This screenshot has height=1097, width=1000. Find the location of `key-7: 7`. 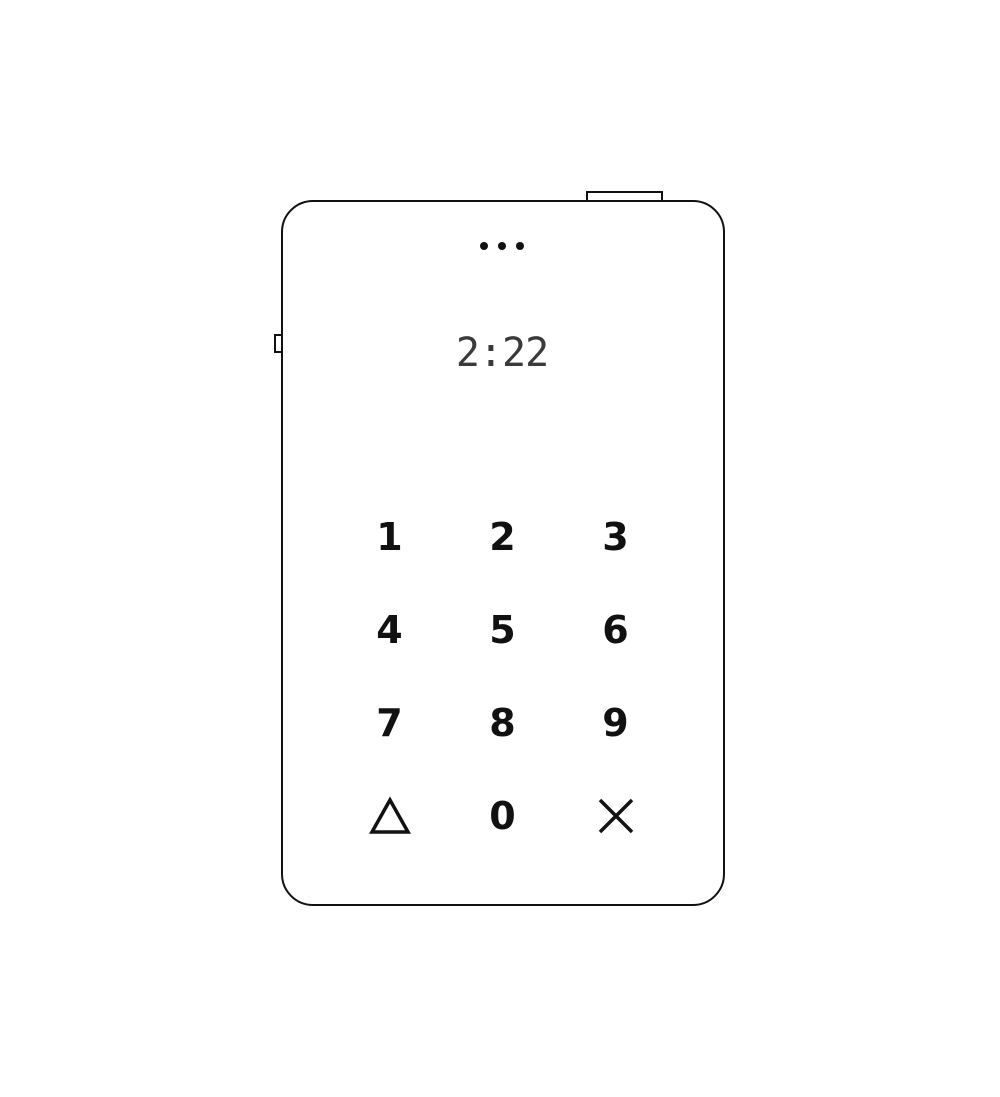

key-7: 7 is located at coordinates (389, 722).